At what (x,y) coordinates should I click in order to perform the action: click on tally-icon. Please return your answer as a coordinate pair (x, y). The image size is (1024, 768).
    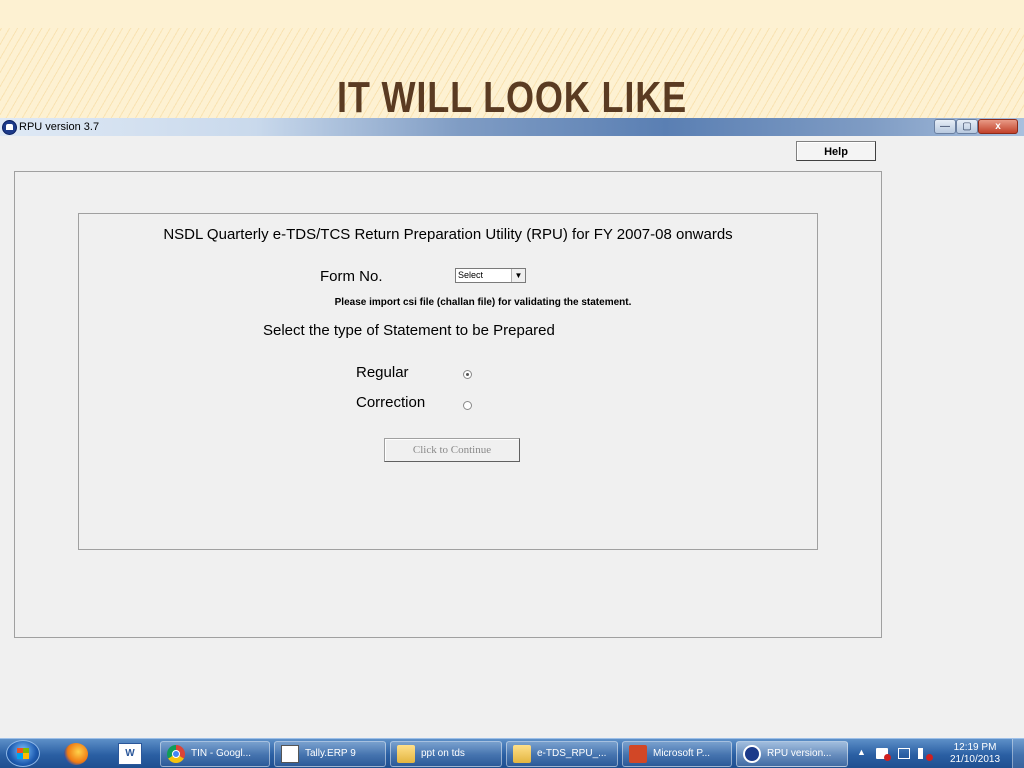
    Looking at the image, I should click on (290, 754).